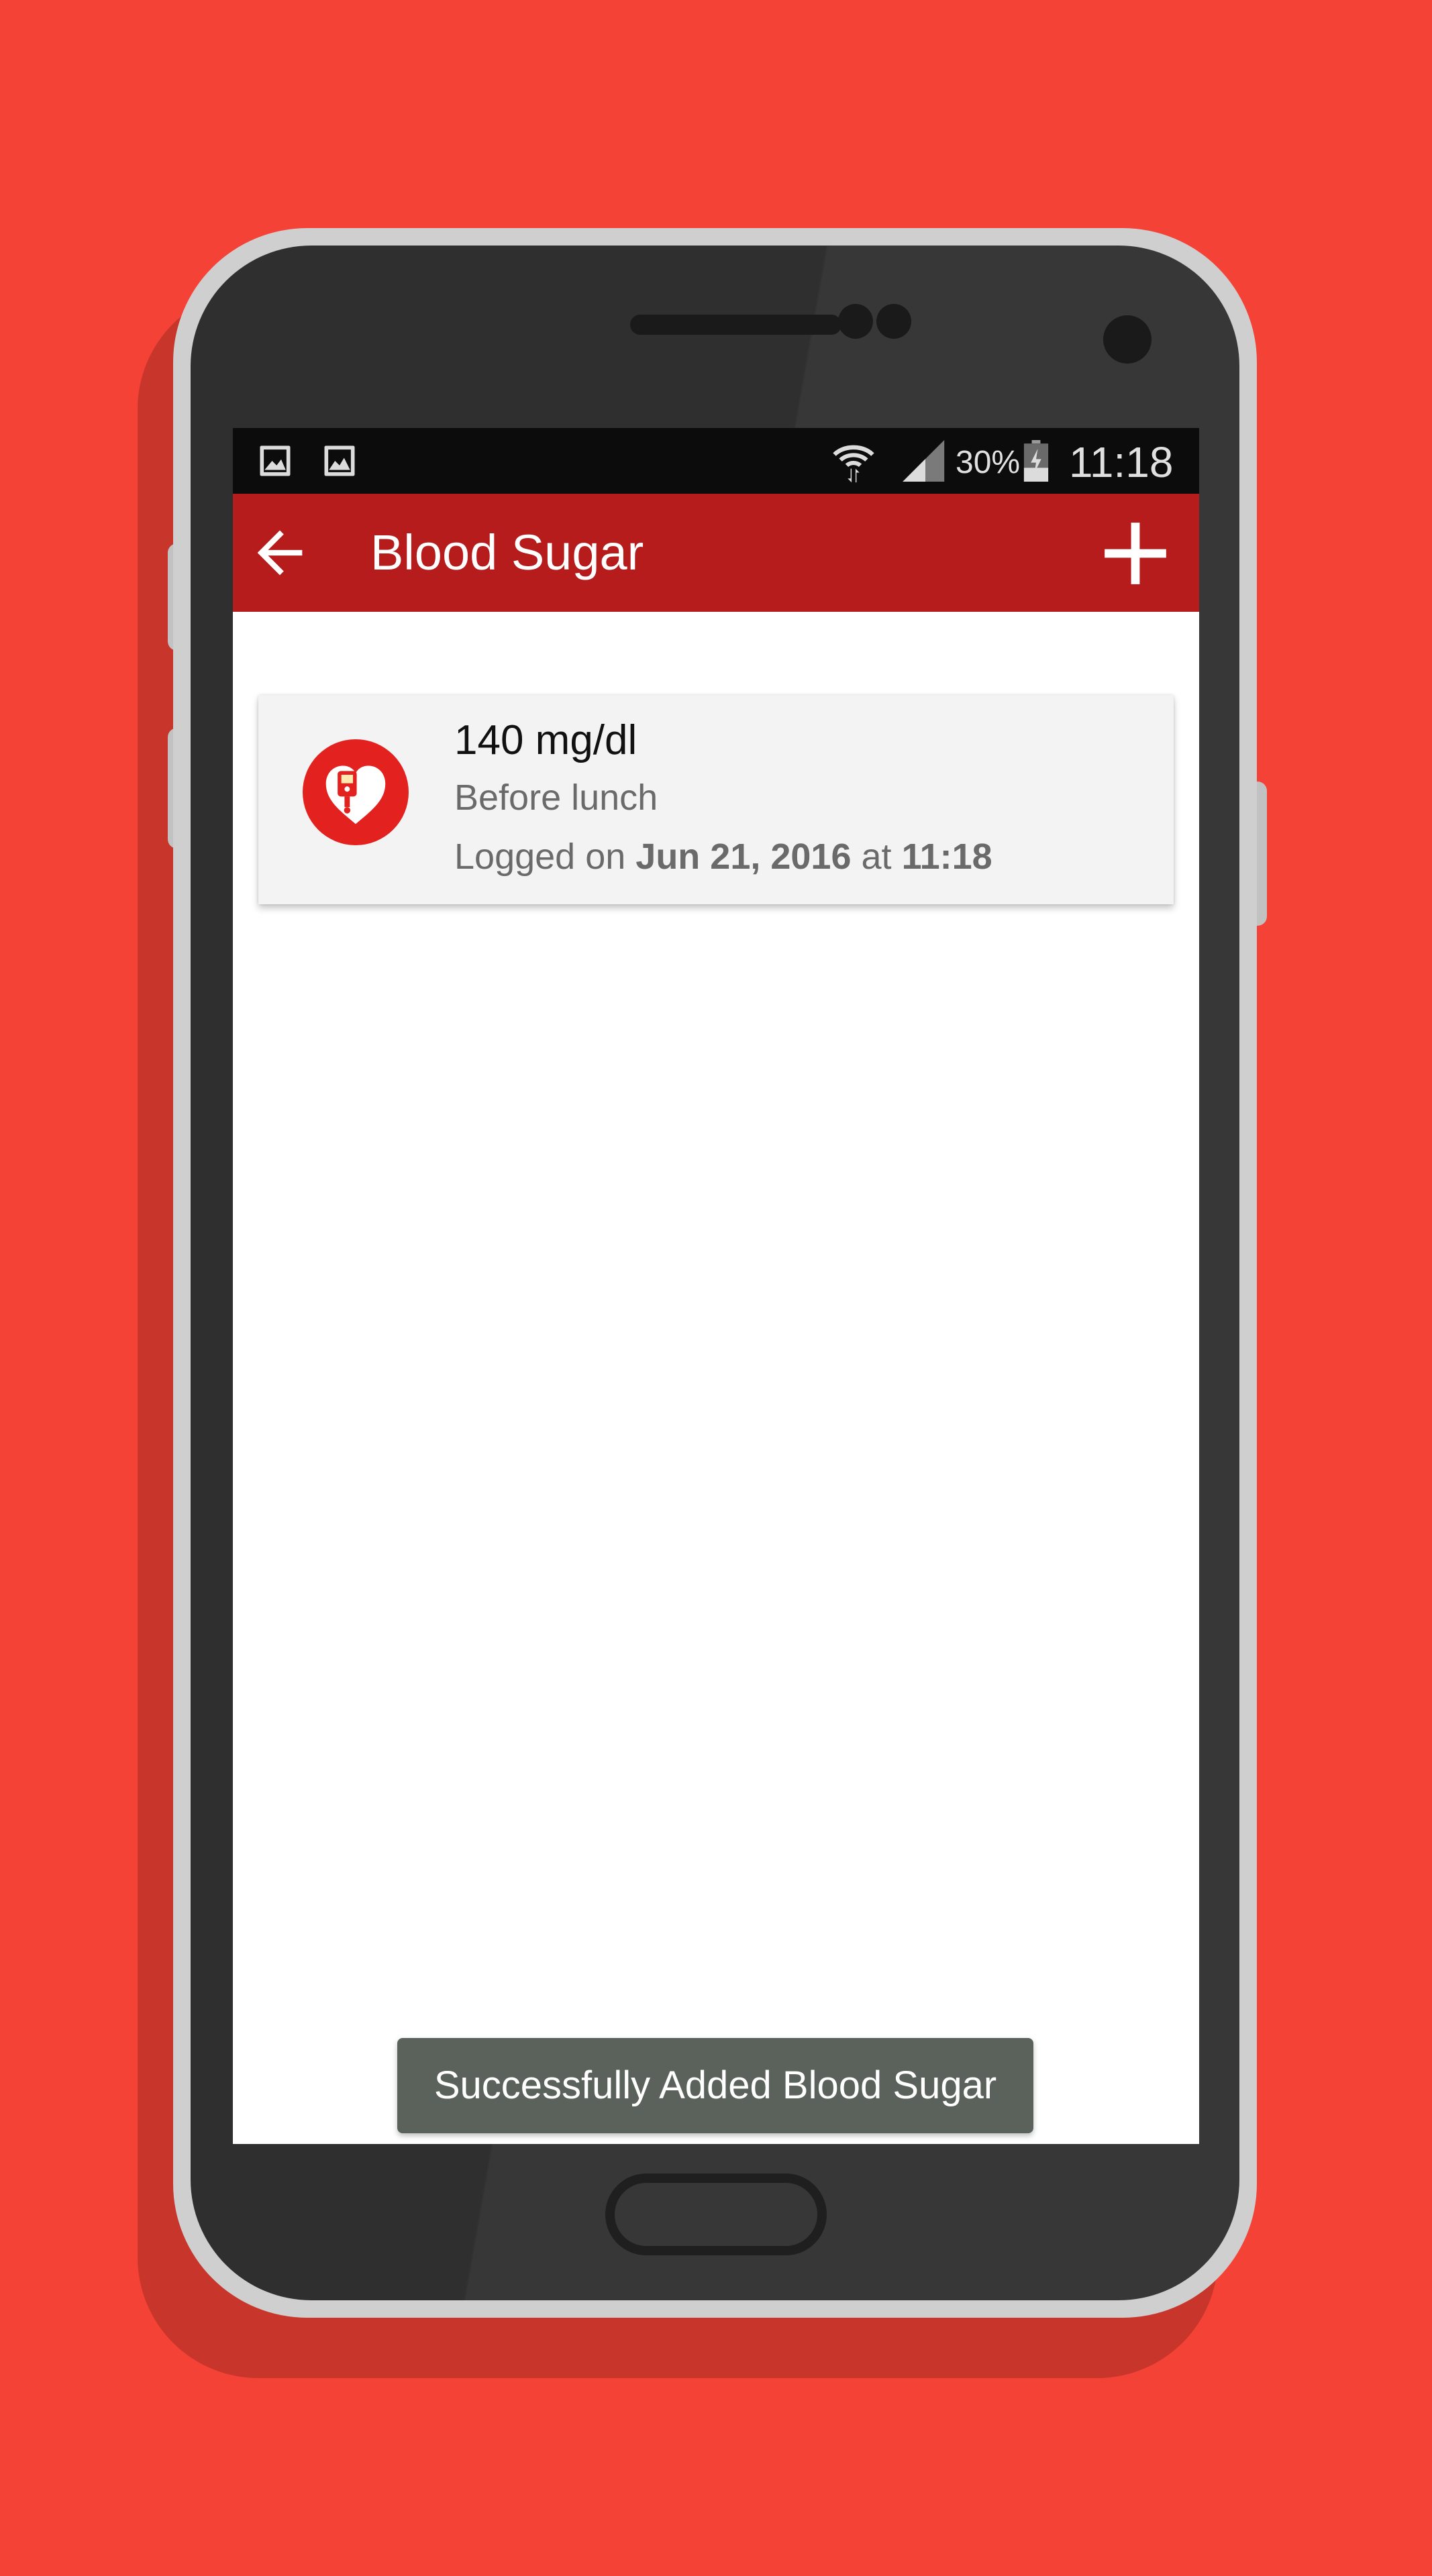 The height and width of the screenshot is (2576, 1432). I want to click on page-title: Blood Sugar, so click(507, 552).